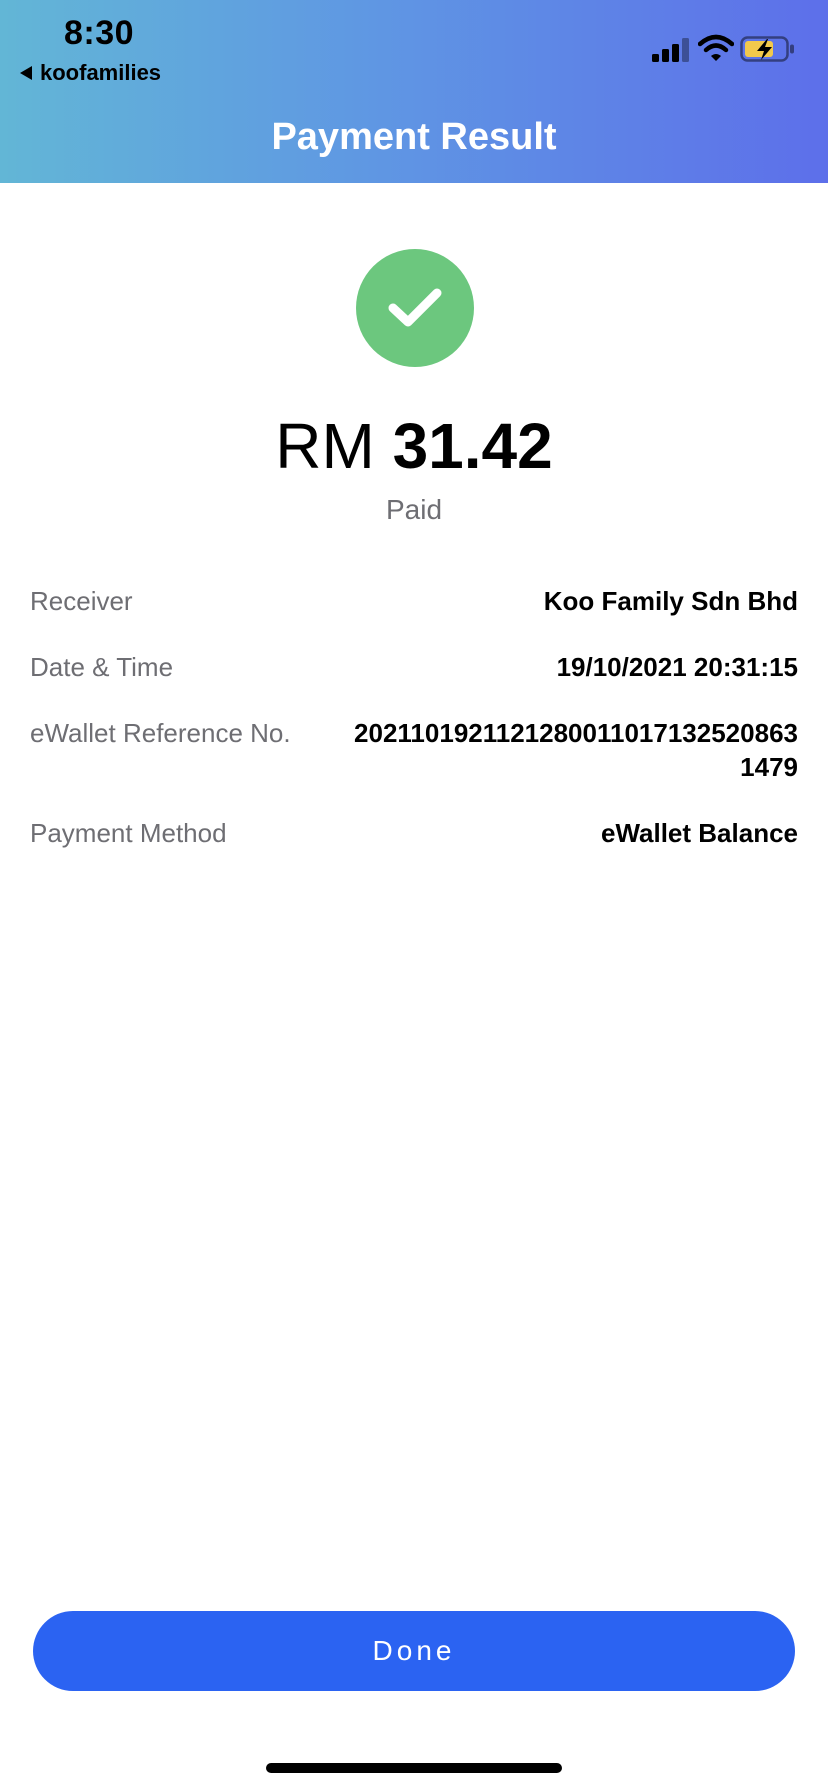 Image resolution: width=828 pixels, height=1792 pixels. Describe the element at coordinates (472, 446) in the screenshot. I see `amount-value: 31.42` at that location.